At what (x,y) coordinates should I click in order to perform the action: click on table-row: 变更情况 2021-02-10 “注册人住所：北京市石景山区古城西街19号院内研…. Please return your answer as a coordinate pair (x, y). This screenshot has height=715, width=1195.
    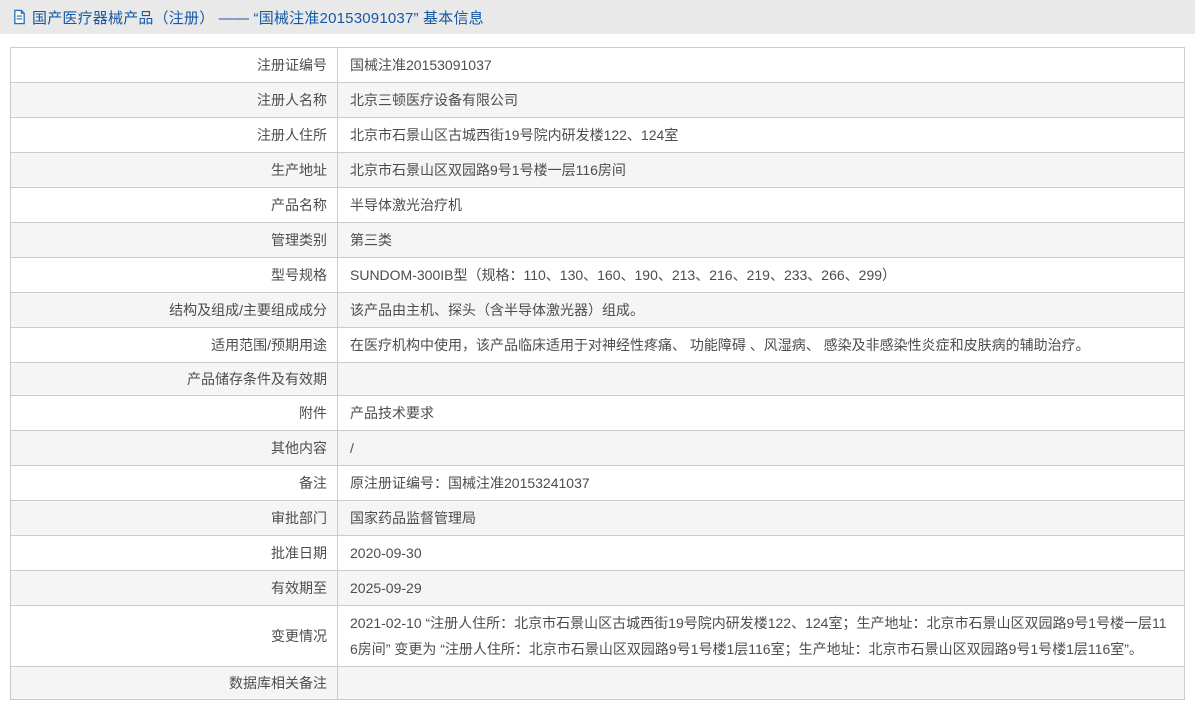
    Looking at the image, I should click on (597, 636).